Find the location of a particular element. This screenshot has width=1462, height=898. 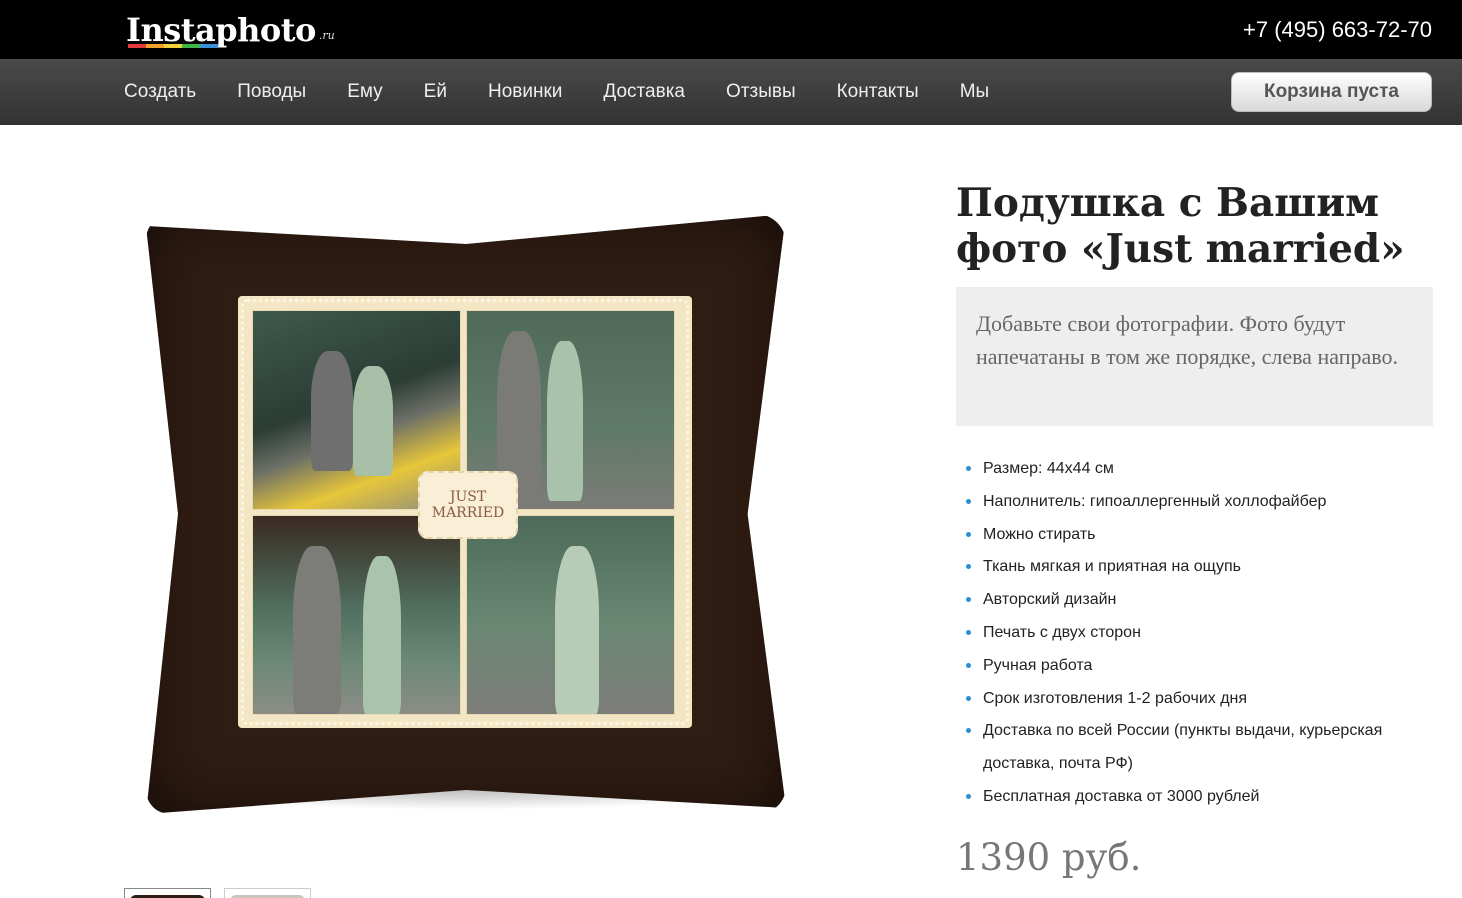

feature-item: Наполнитель: гипоаллергенный холлофайбер is located at coordinates (1199, 502).